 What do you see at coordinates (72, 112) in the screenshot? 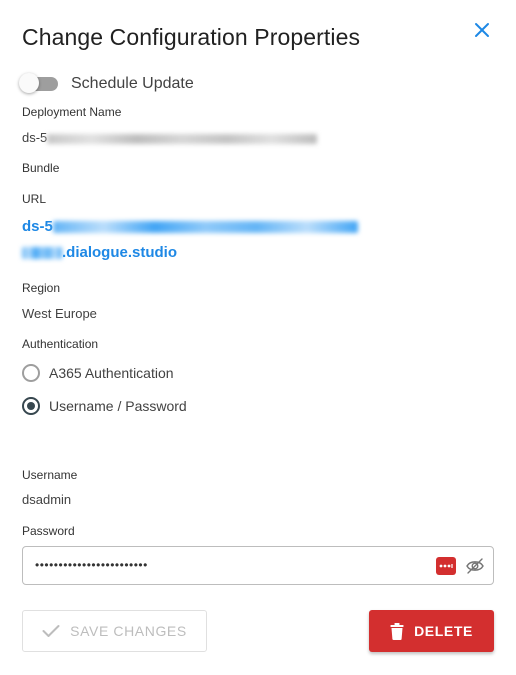
I see `deployment-name-label: Deployment Name` at bounding box center [72, 112].